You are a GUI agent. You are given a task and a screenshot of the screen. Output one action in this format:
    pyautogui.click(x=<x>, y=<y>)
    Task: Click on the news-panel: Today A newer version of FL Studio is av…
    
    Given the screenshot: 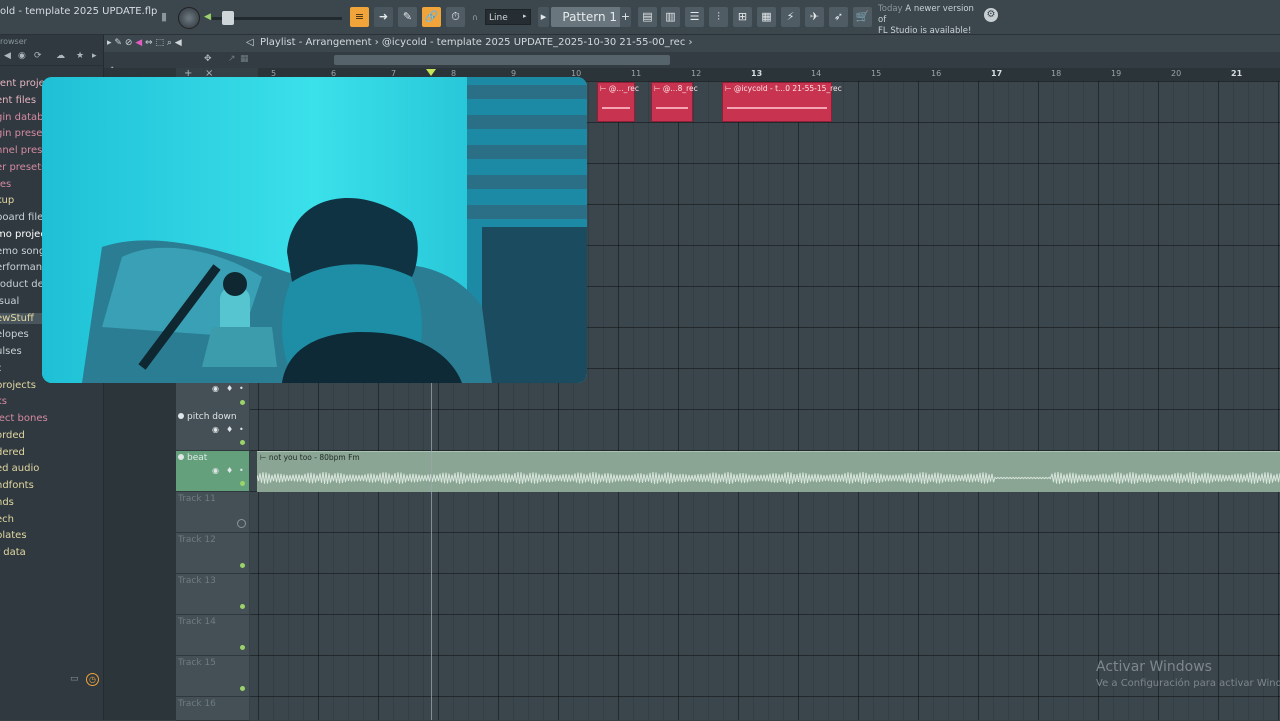 What is the action you would take?
    pyautogui.click(x=928, y=20)
    